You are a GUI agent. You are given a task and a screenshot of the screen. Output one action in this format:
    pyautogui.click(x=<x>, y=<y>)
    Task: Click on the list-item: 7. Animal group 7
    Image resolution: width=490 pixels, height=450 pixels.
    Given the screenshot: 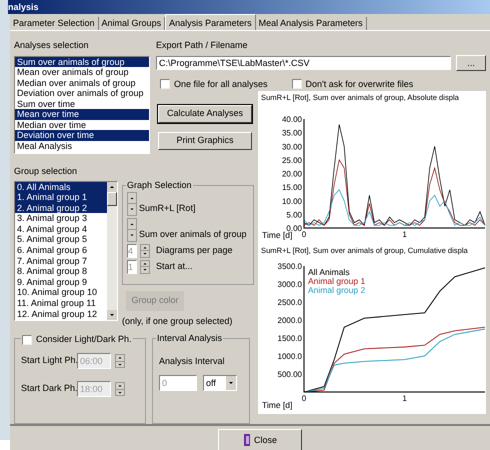 What is the action you would take?
    pyautogui.click(x=61, y=261)
    